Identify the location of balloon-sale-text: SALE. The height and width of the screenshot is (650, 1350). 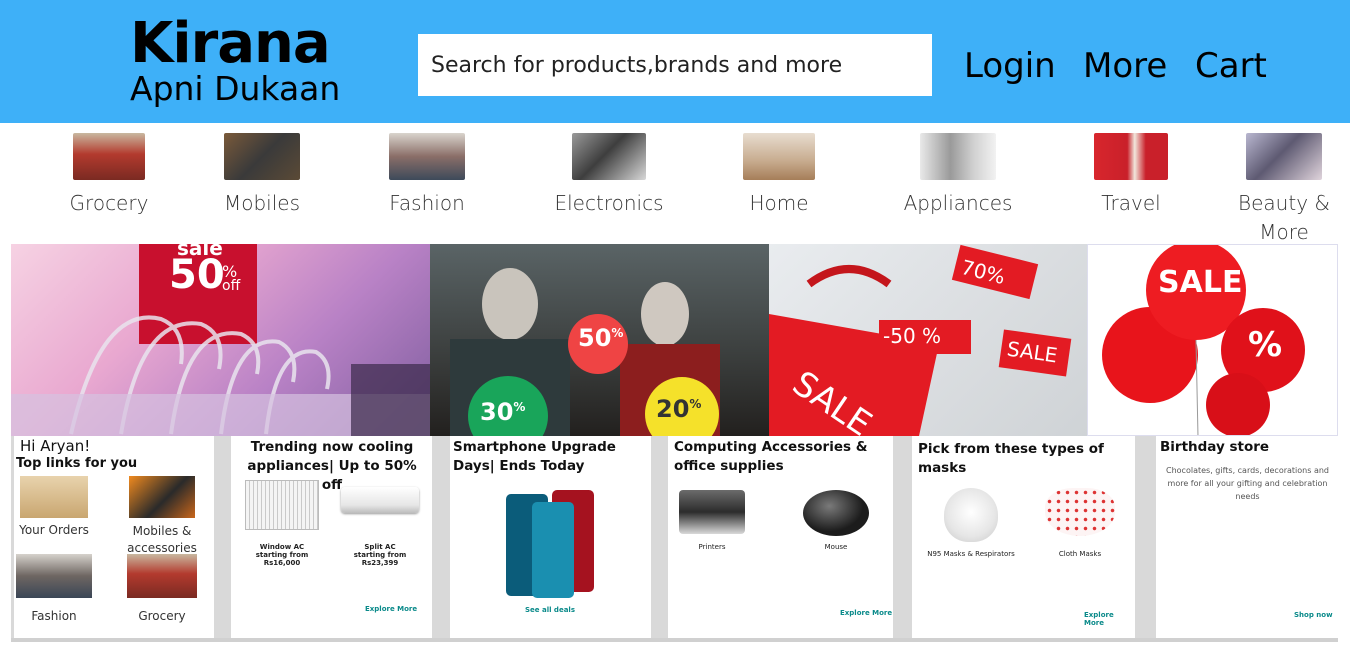
(1200, 282).